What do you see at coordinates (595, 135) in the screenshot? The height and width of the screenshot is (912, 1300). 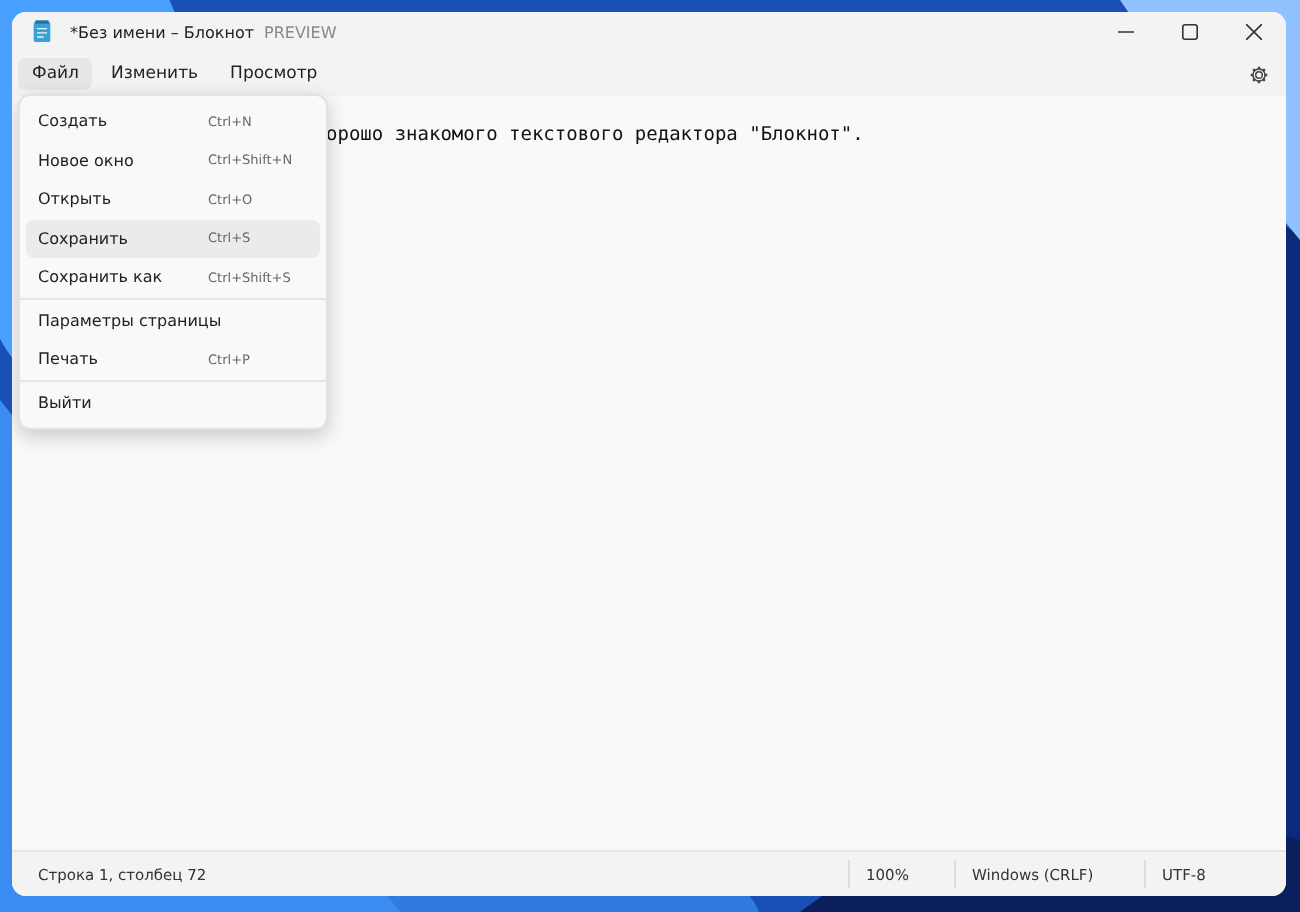 I see `document-text: орошо знакомого текстового редактора "Блокнот".` at bounding box center [595, 135].